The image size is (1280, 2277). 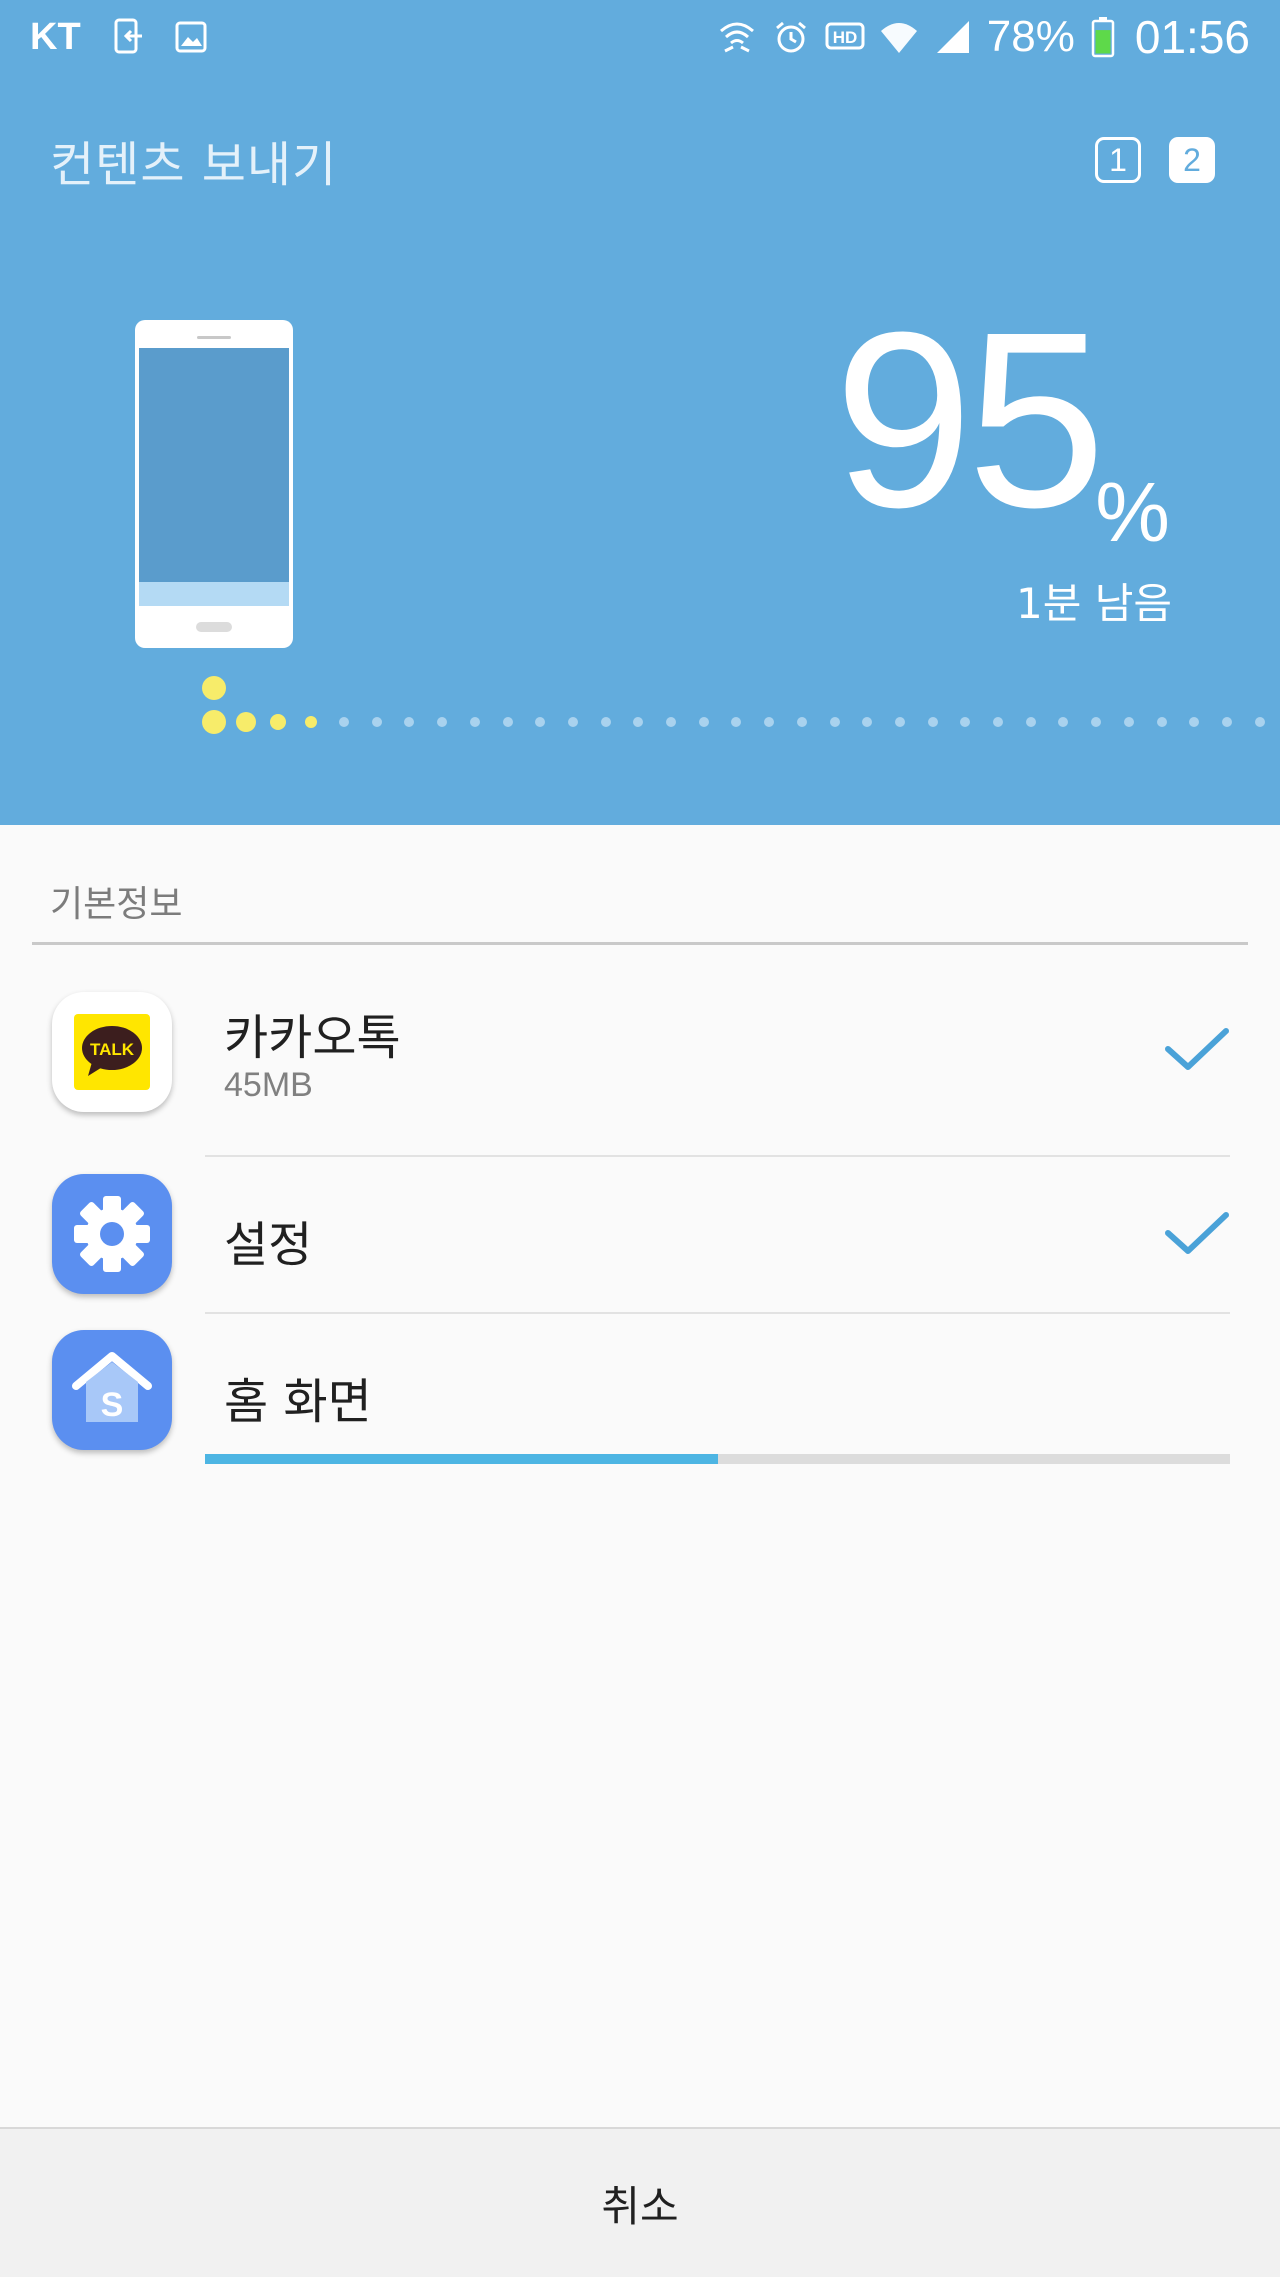 I want to click on percent-value: 95, so click(x=969, y=419).